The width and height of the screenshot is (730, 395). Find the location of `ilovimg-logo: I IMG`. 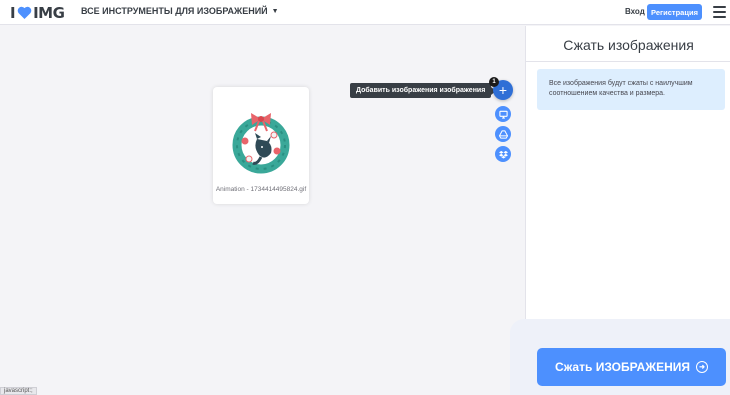

ilovimg-logo: I IMG is located at coordinates (37, 12).